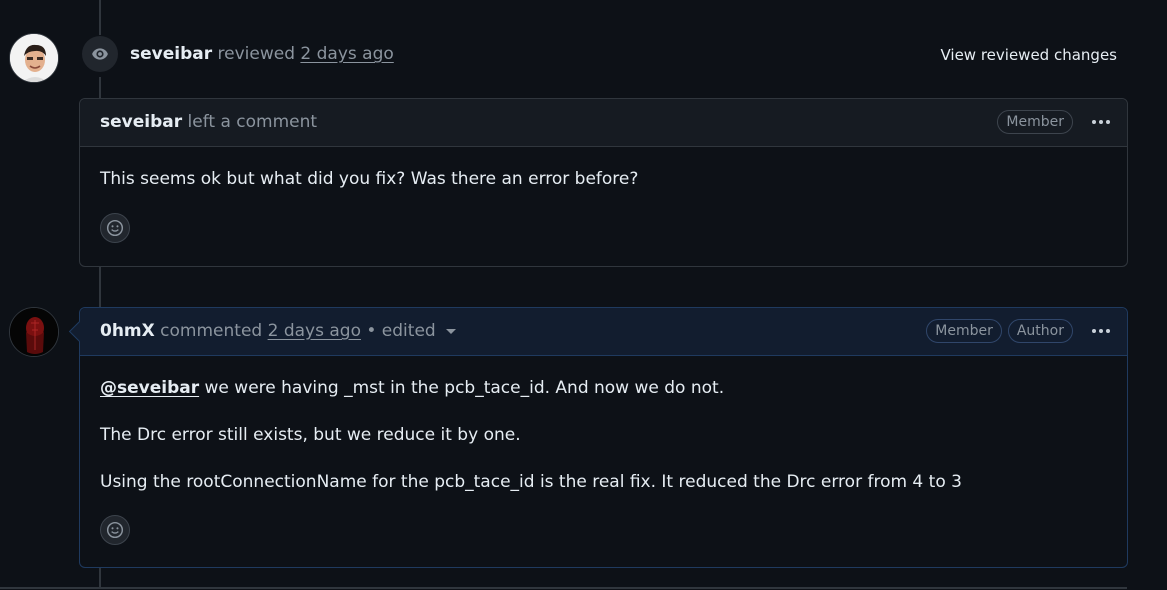 This screenshot has width=1167, height=590. What do you see at coordinates (346, 54) in the screenshot?
I see `review-timestamp-link: 2 days ago` at bounding box center [346, 54].